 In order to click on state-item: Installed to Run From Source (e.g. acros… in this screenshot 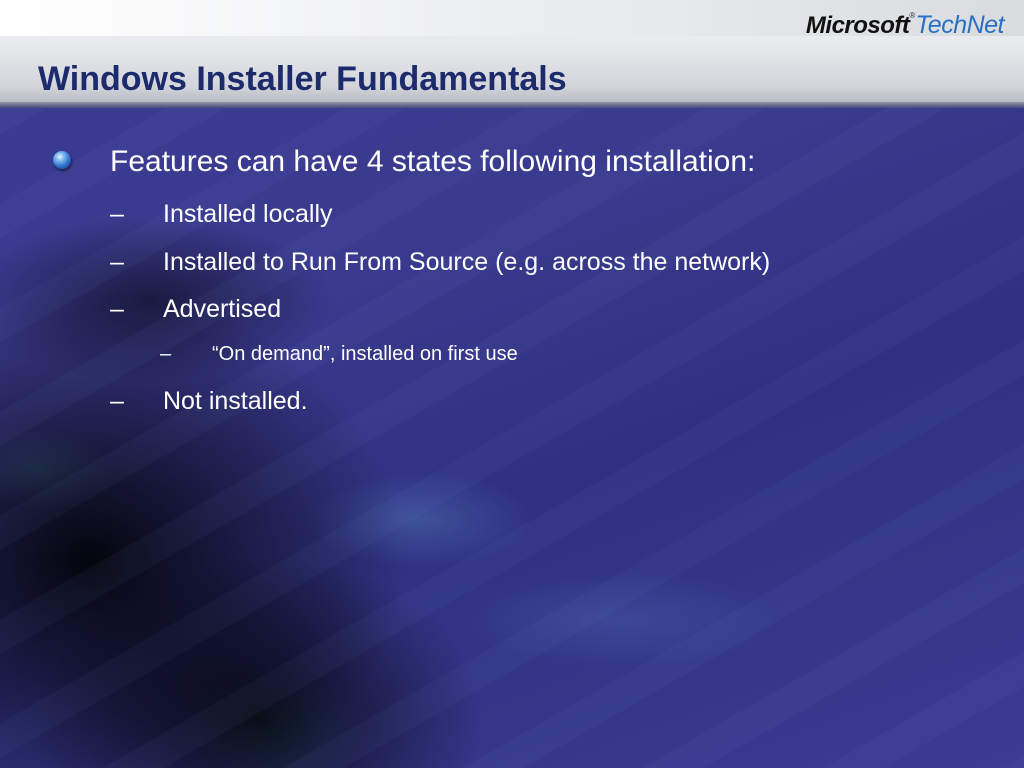, I will do `click(467, 262)`.